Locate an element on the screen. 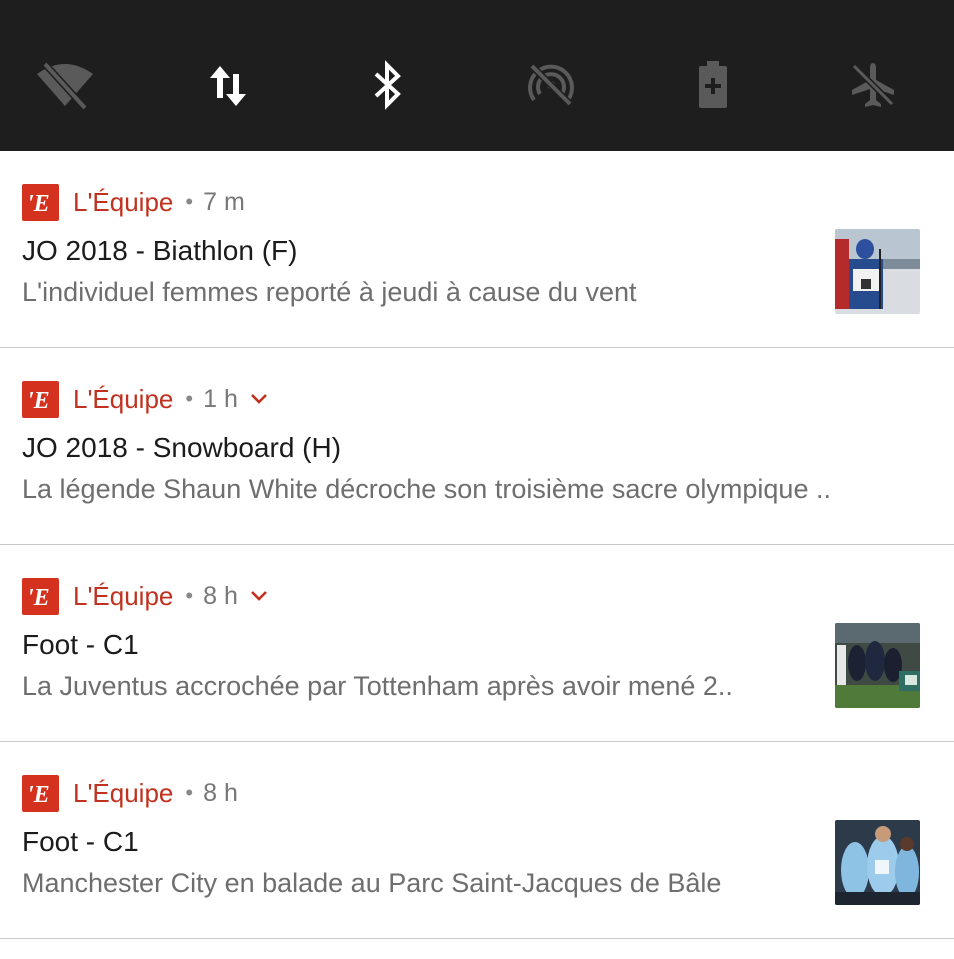 This screenshot has width=954, height=959. battery-saver-icon is located at coordinates (713, 85).